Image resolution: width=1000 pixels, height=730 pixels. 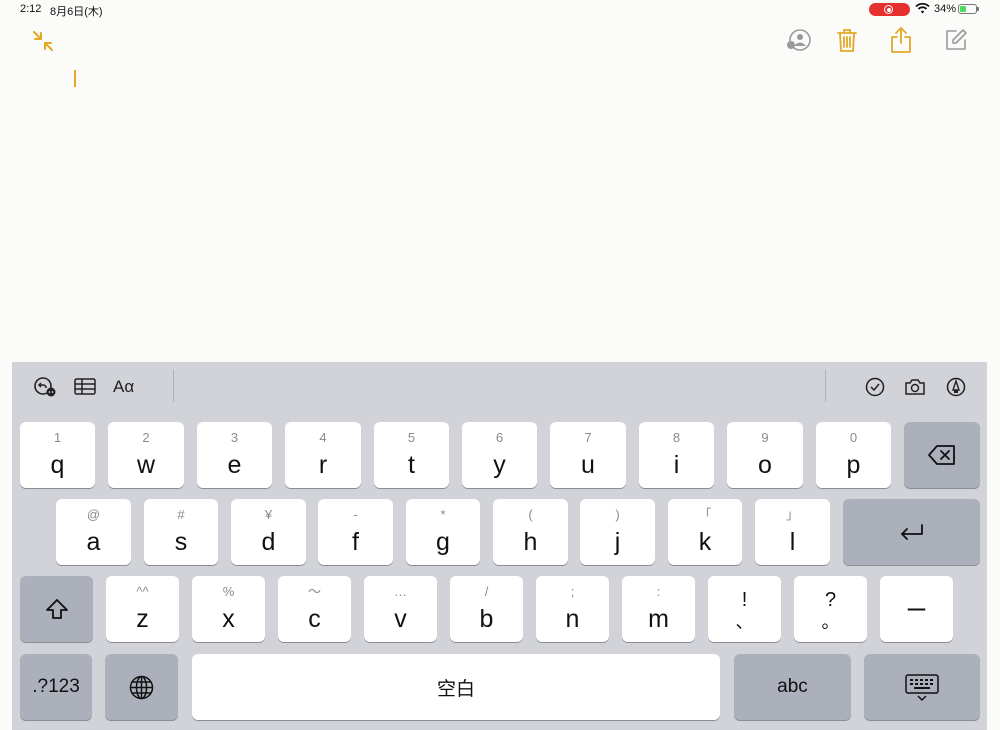 I want to click on key-e: 3e, so click(x=234, y=455).